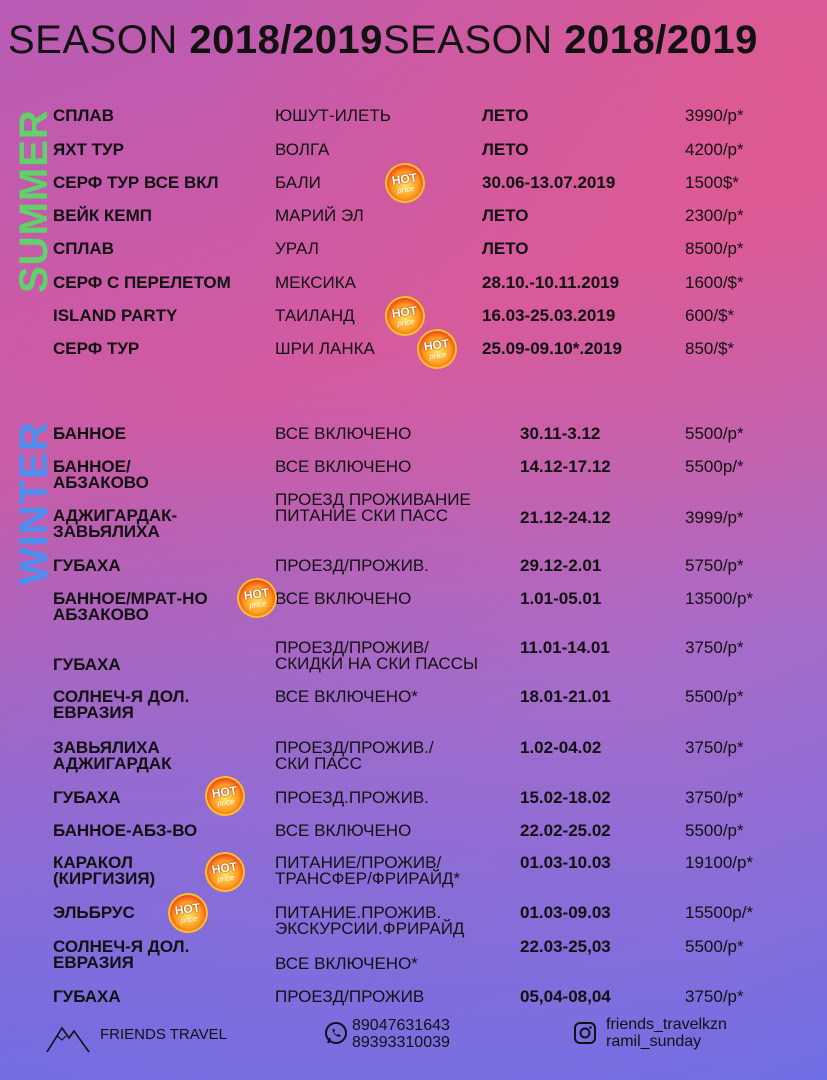 This screenshot has height=1080, width=827. I want to click on tour-date: 28.10.-10.11.2019, so click(551, 282).